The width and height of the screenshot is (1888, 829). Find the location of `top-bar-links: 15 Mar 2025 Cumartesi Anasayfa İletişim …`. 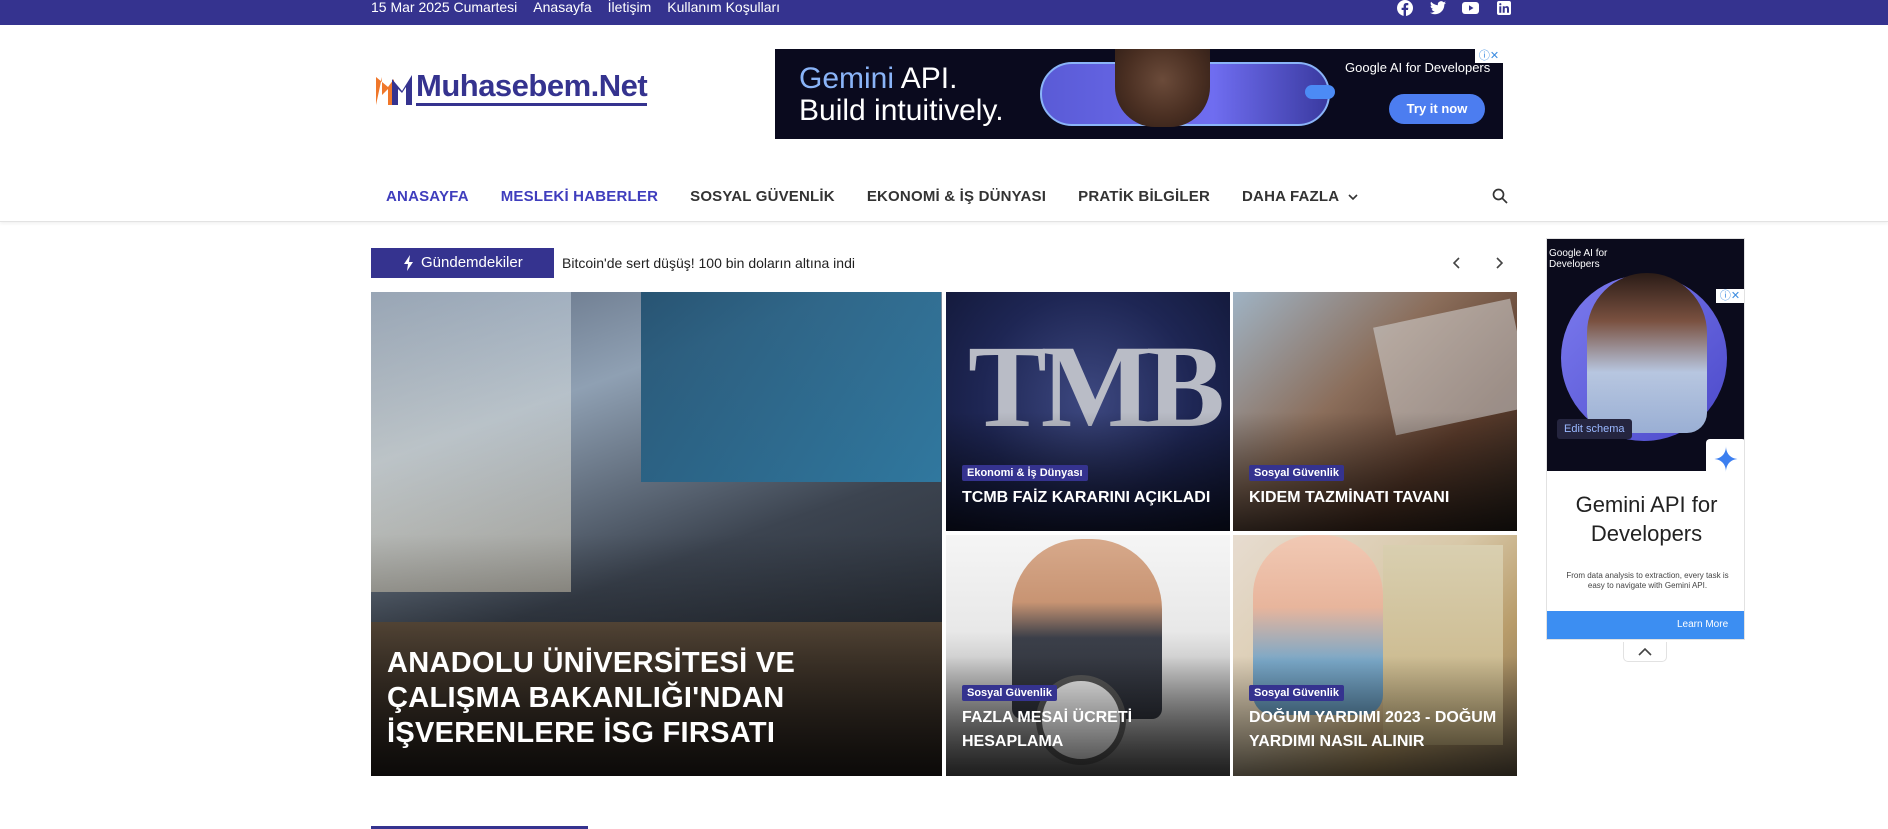

top-bar-links: 15 Mar 2025 Cumartesi Anasayfa İletişim … is located at coordinates (575, 7).